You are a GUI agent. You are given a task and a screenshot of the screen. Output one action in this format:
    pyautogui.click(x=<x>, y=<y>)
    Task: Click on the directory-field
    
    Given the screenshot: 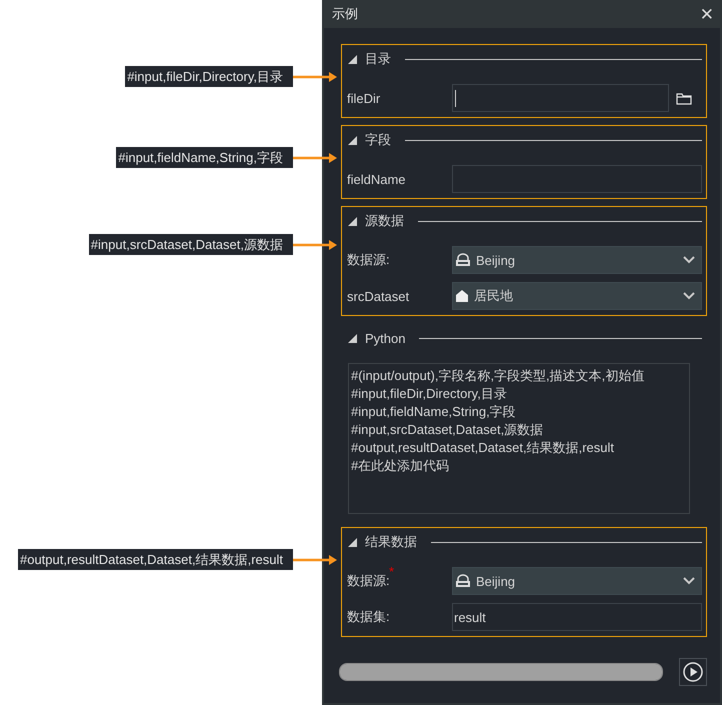 What is the action you would take?
    pyautogui.click(x=560, y=98)
    